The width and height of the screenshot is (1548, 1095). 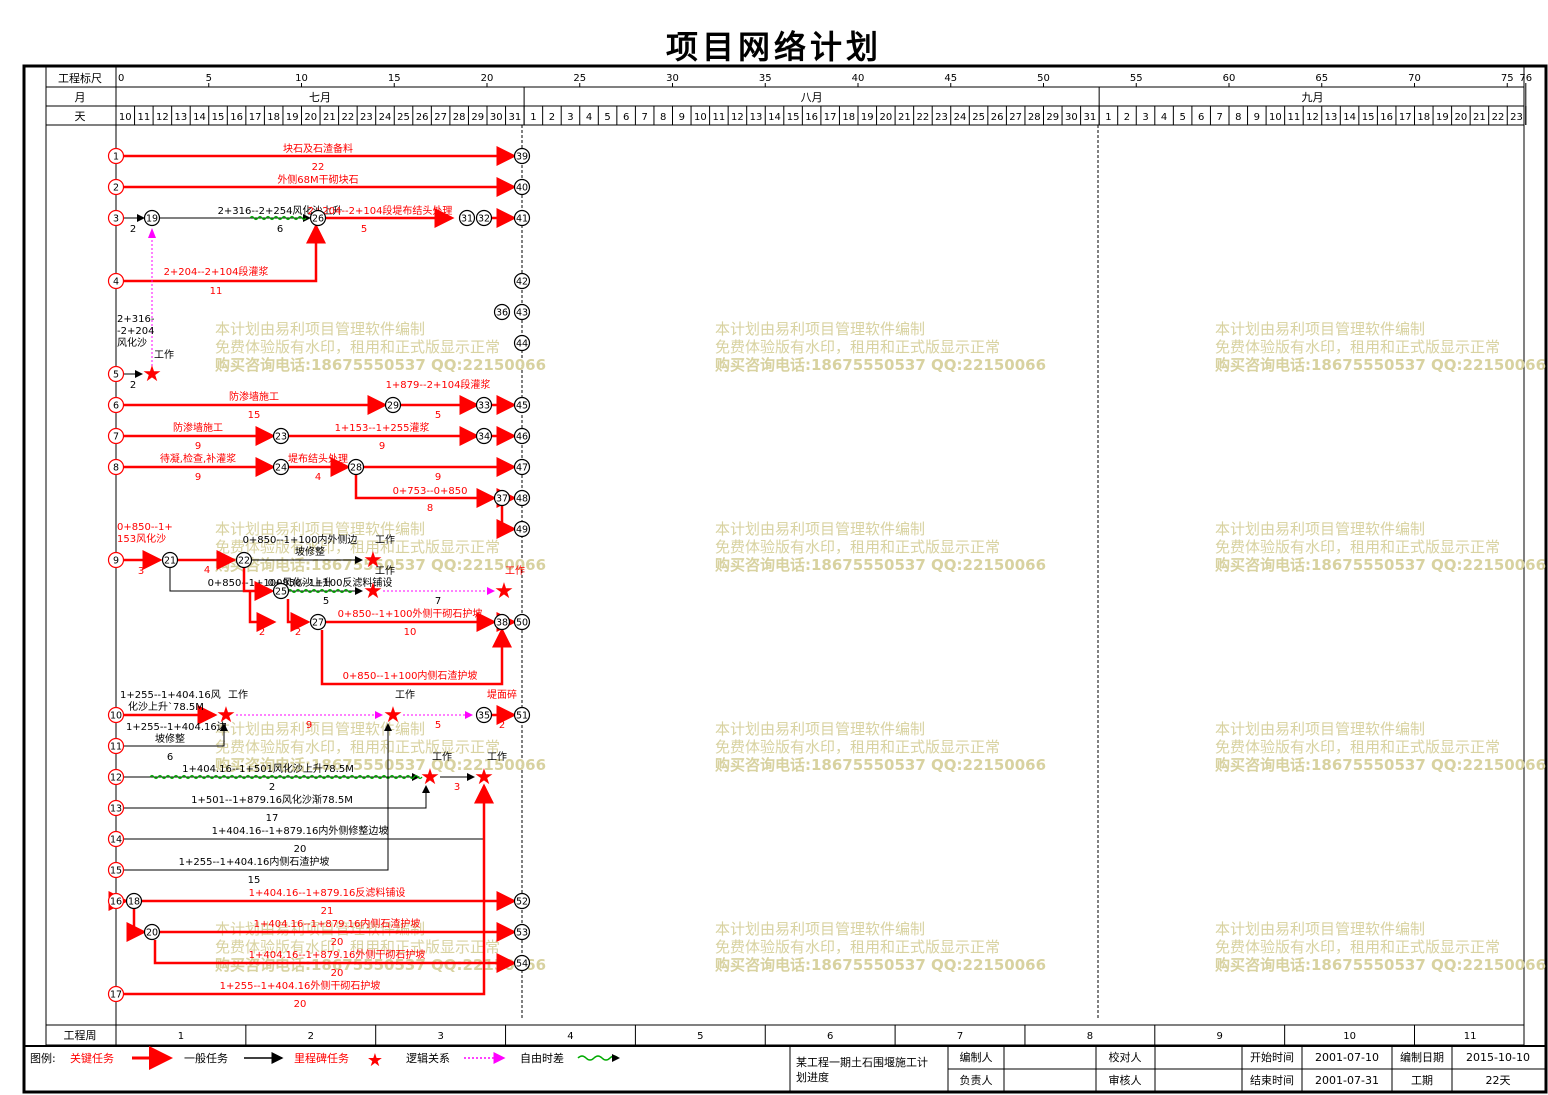 I want to click on node-label: 11, so click(x=116, y=747).